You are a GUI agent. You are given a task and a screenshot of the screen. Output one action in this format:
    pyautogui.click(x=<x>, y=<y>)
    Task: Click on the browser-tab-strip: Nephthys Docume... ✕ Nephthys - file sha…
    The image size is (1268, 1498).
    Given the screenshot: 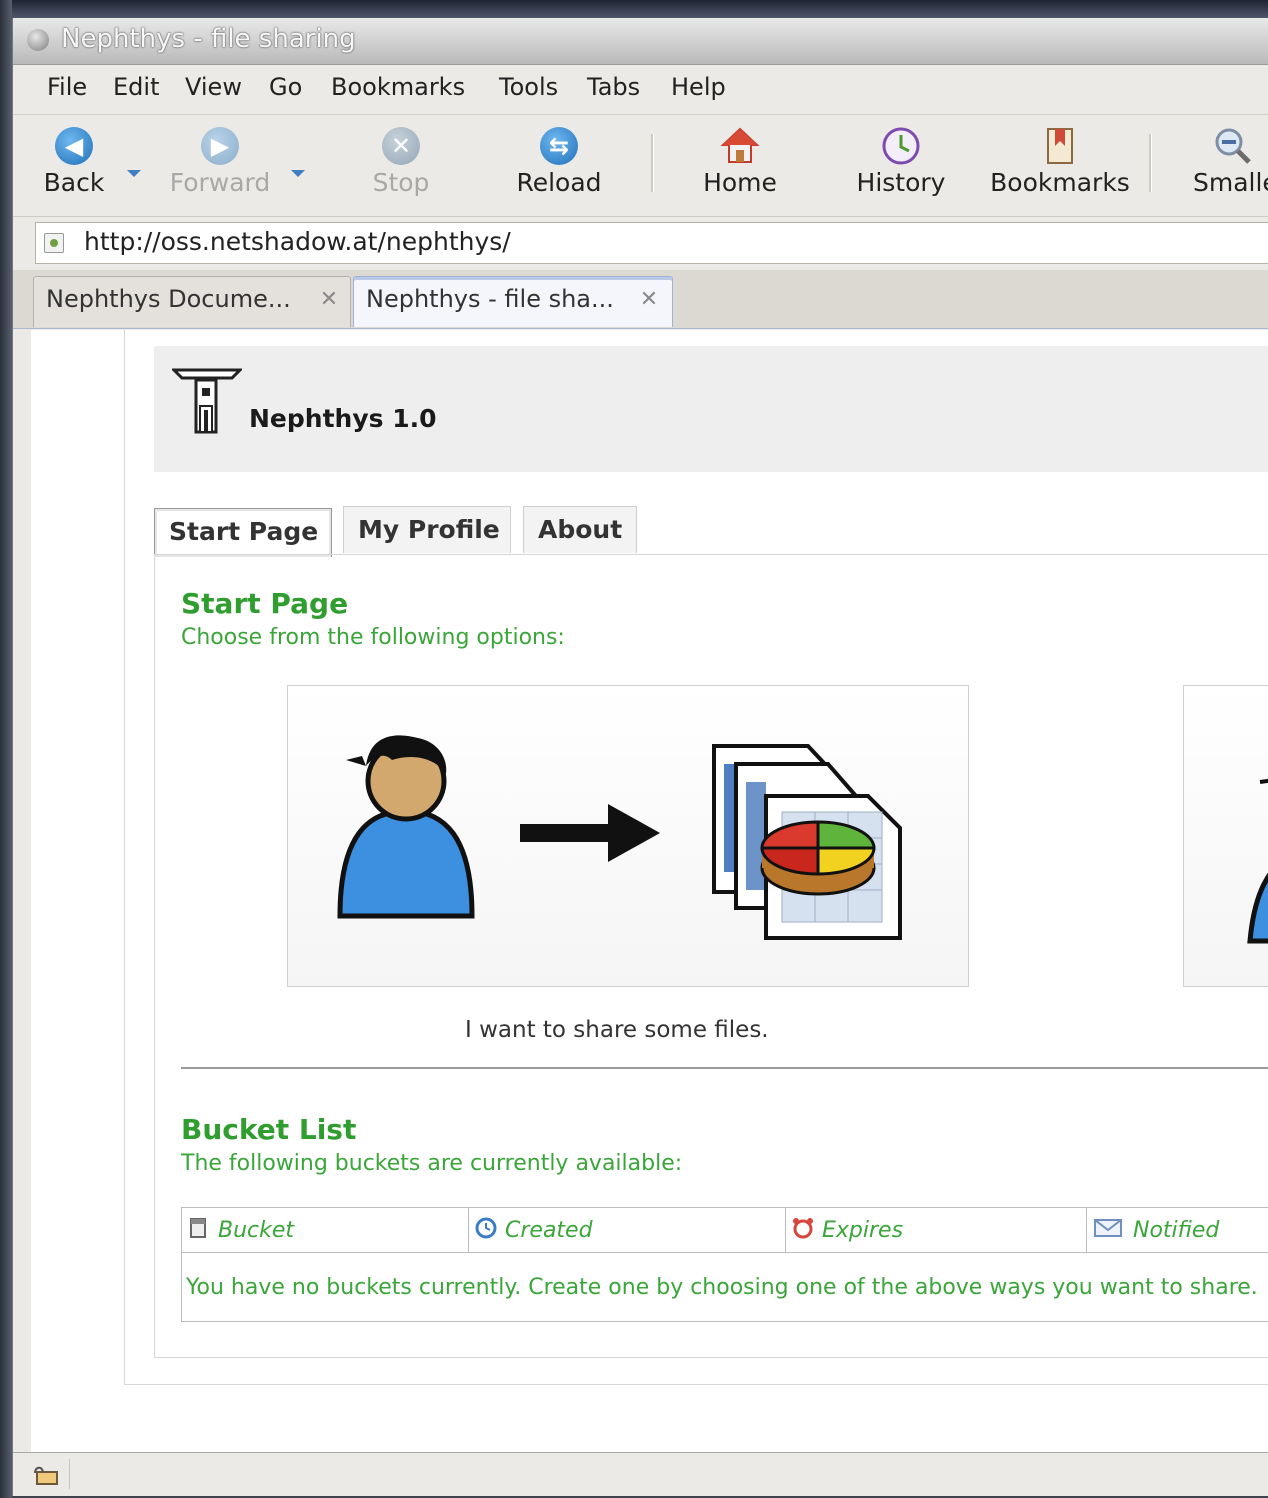 What is the action you would take?
    pyautogui.click(x=640, y=299)
    